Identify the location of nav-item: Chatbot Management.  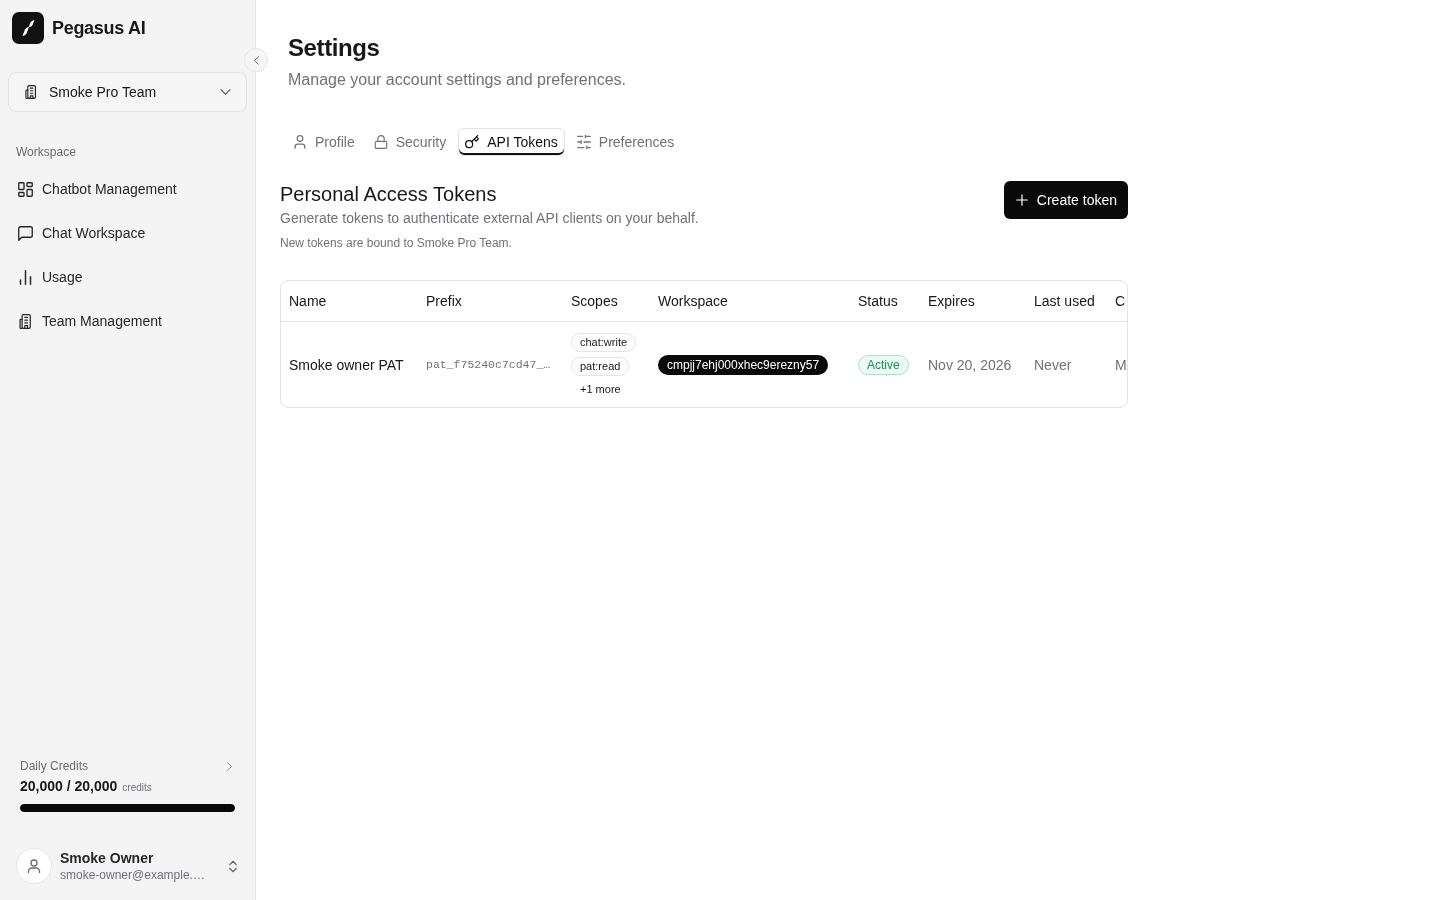
(127, 189).